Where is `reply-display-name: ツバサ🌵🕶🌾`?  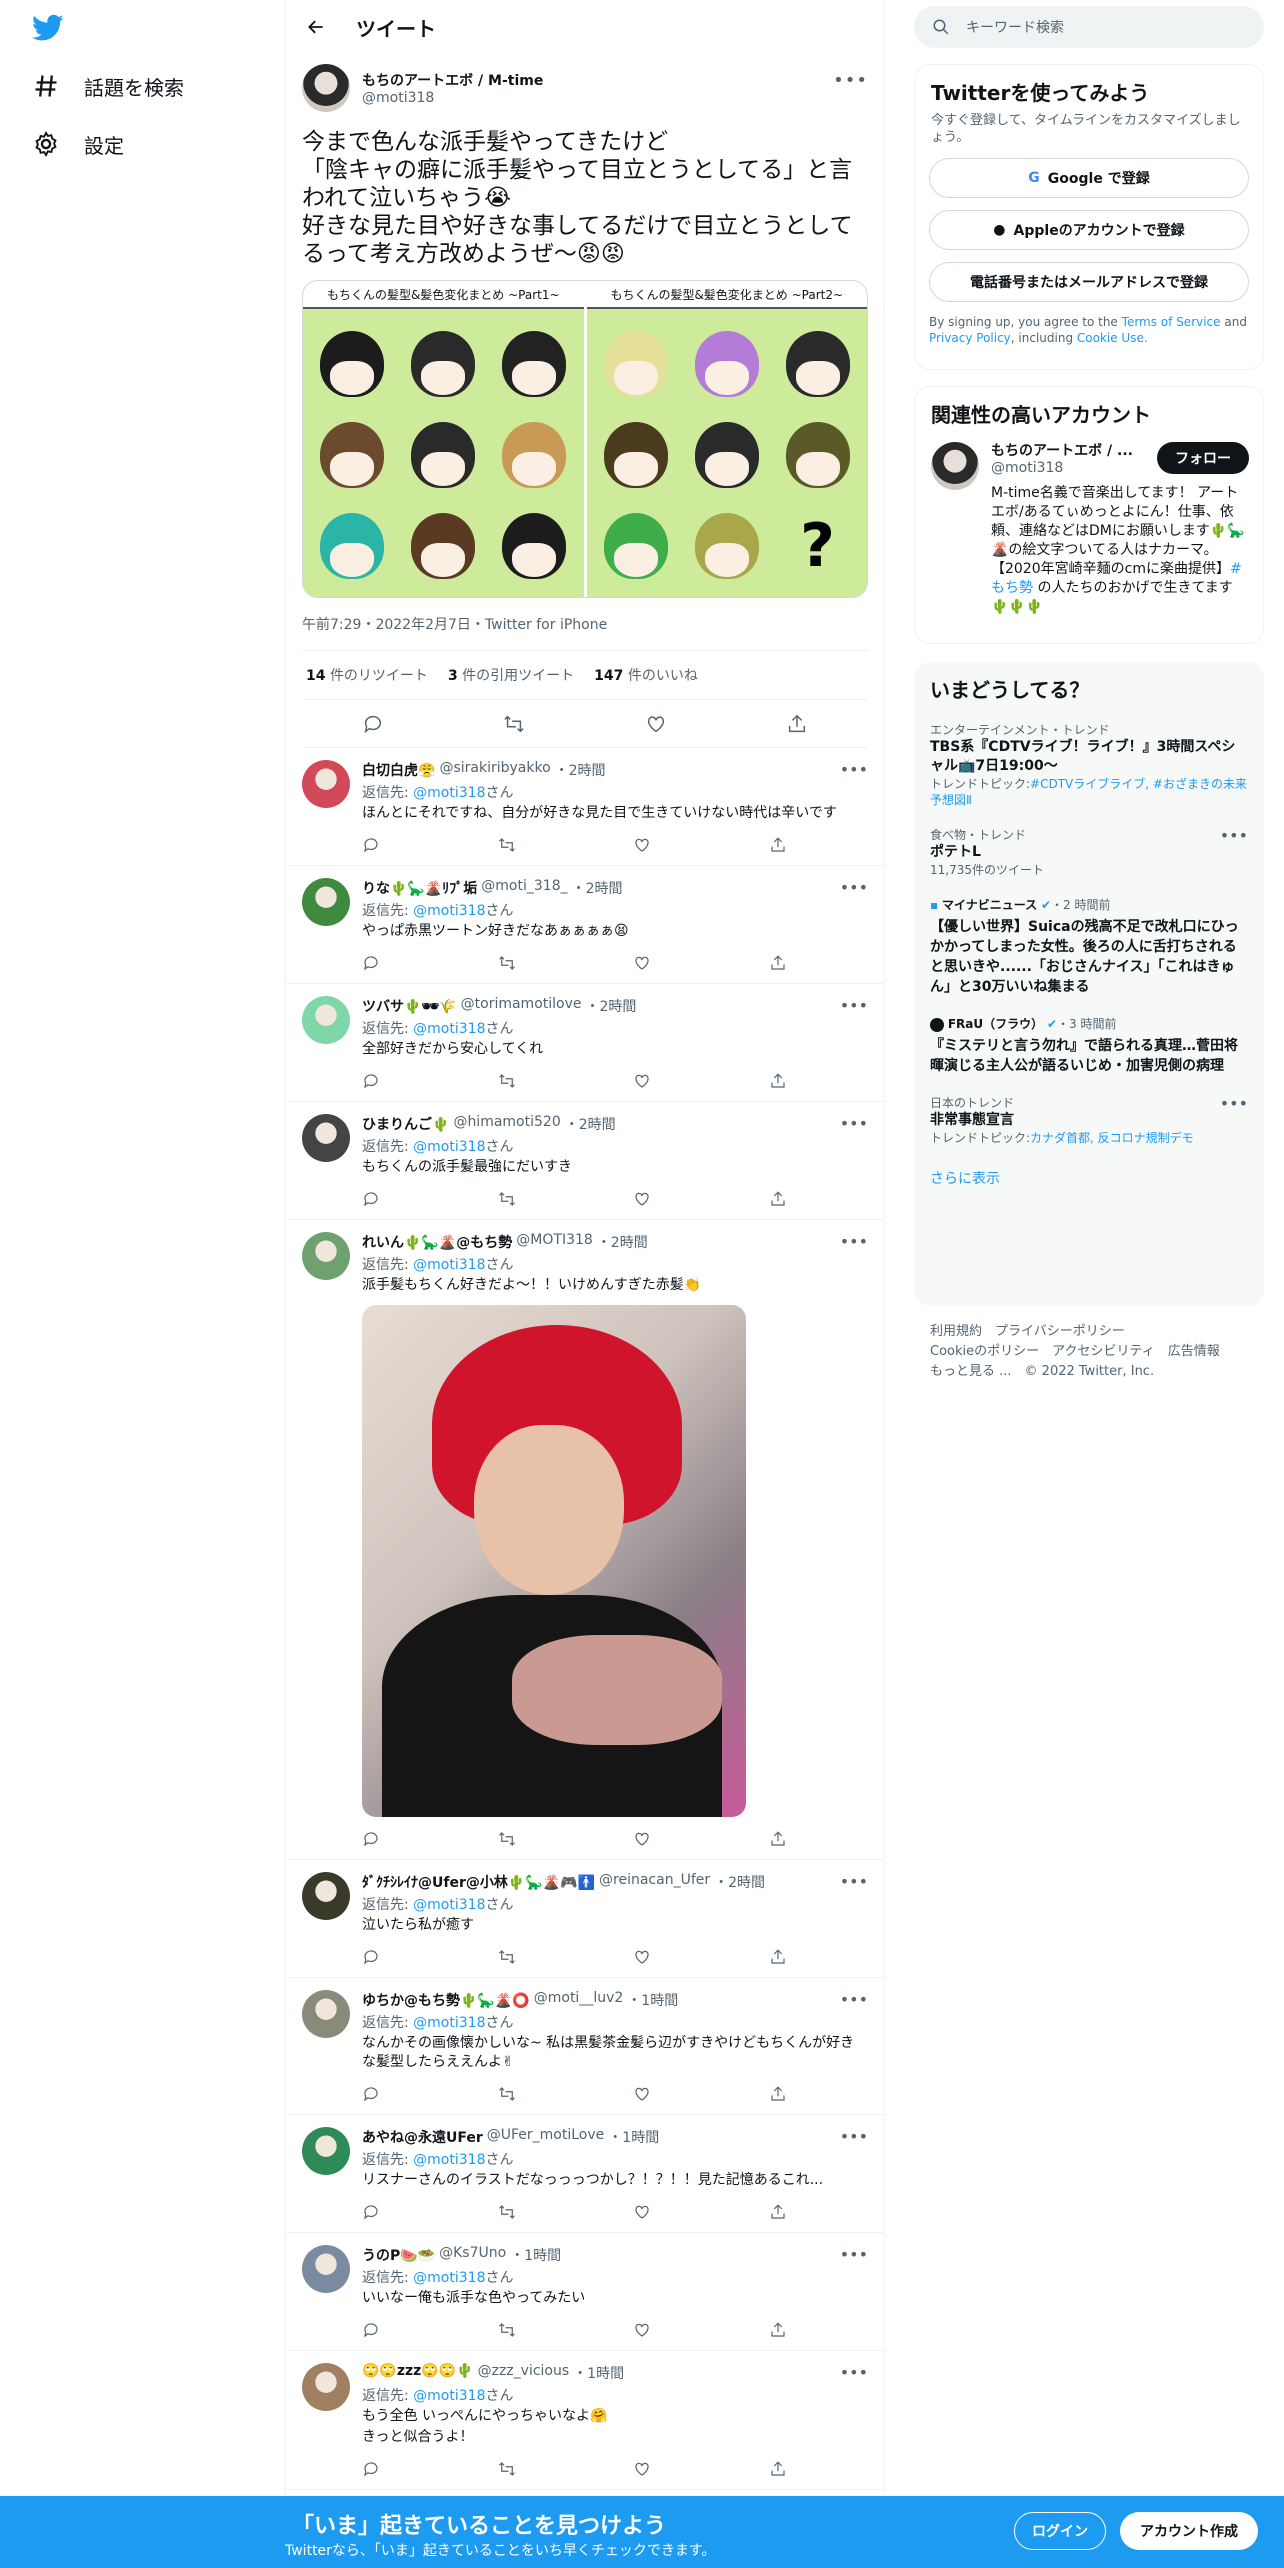 reply-display-name: ツバサ🌵🕶🌾 is located at coordinates (409, 1006).